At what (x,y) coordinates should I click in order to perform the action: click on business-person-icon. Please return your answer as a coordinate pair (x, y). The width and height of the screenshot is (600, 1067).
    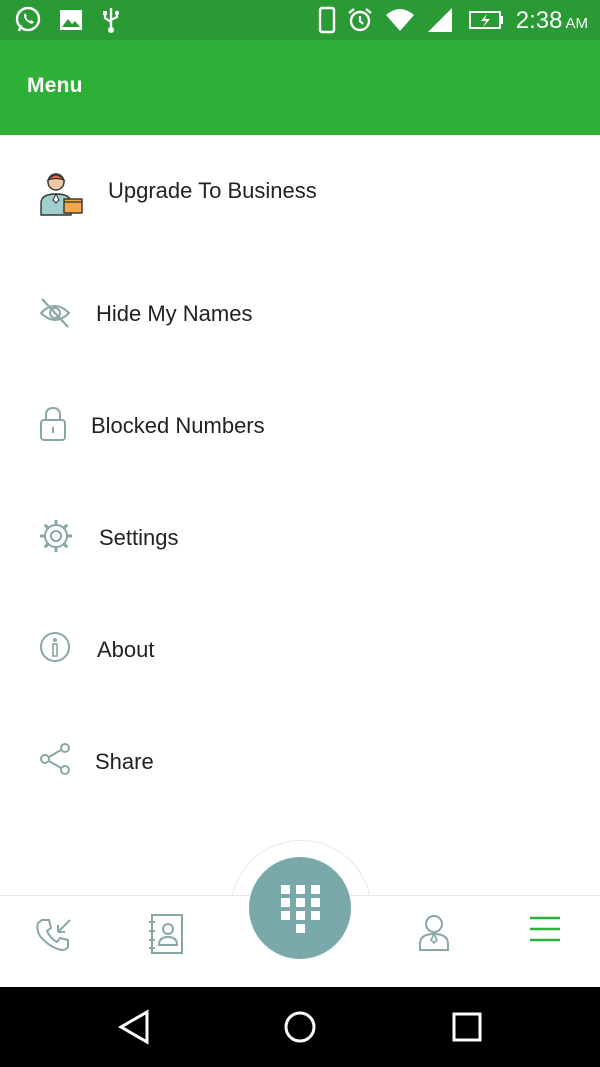
    Looking at the image, I should click on (61, 197).